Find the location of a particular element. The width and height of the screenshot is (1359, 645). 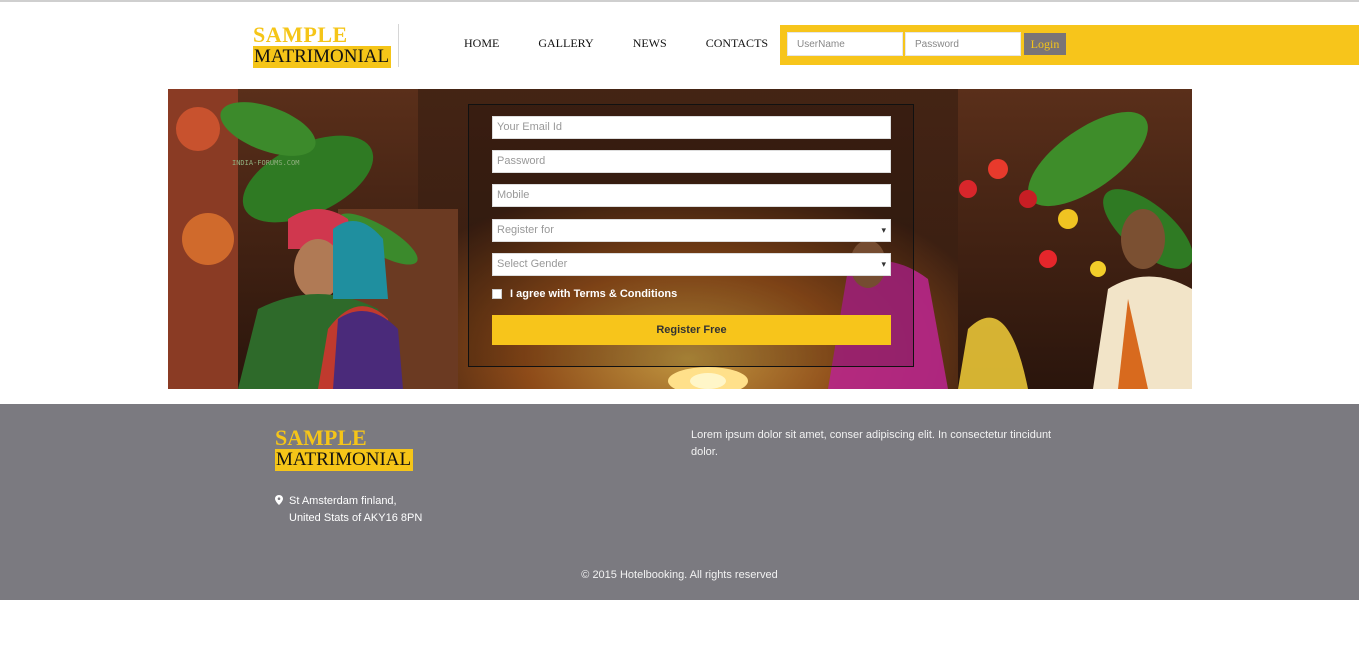

address-line-2: United Stats of AKY16 8PN is located at coordinates (356, 518).